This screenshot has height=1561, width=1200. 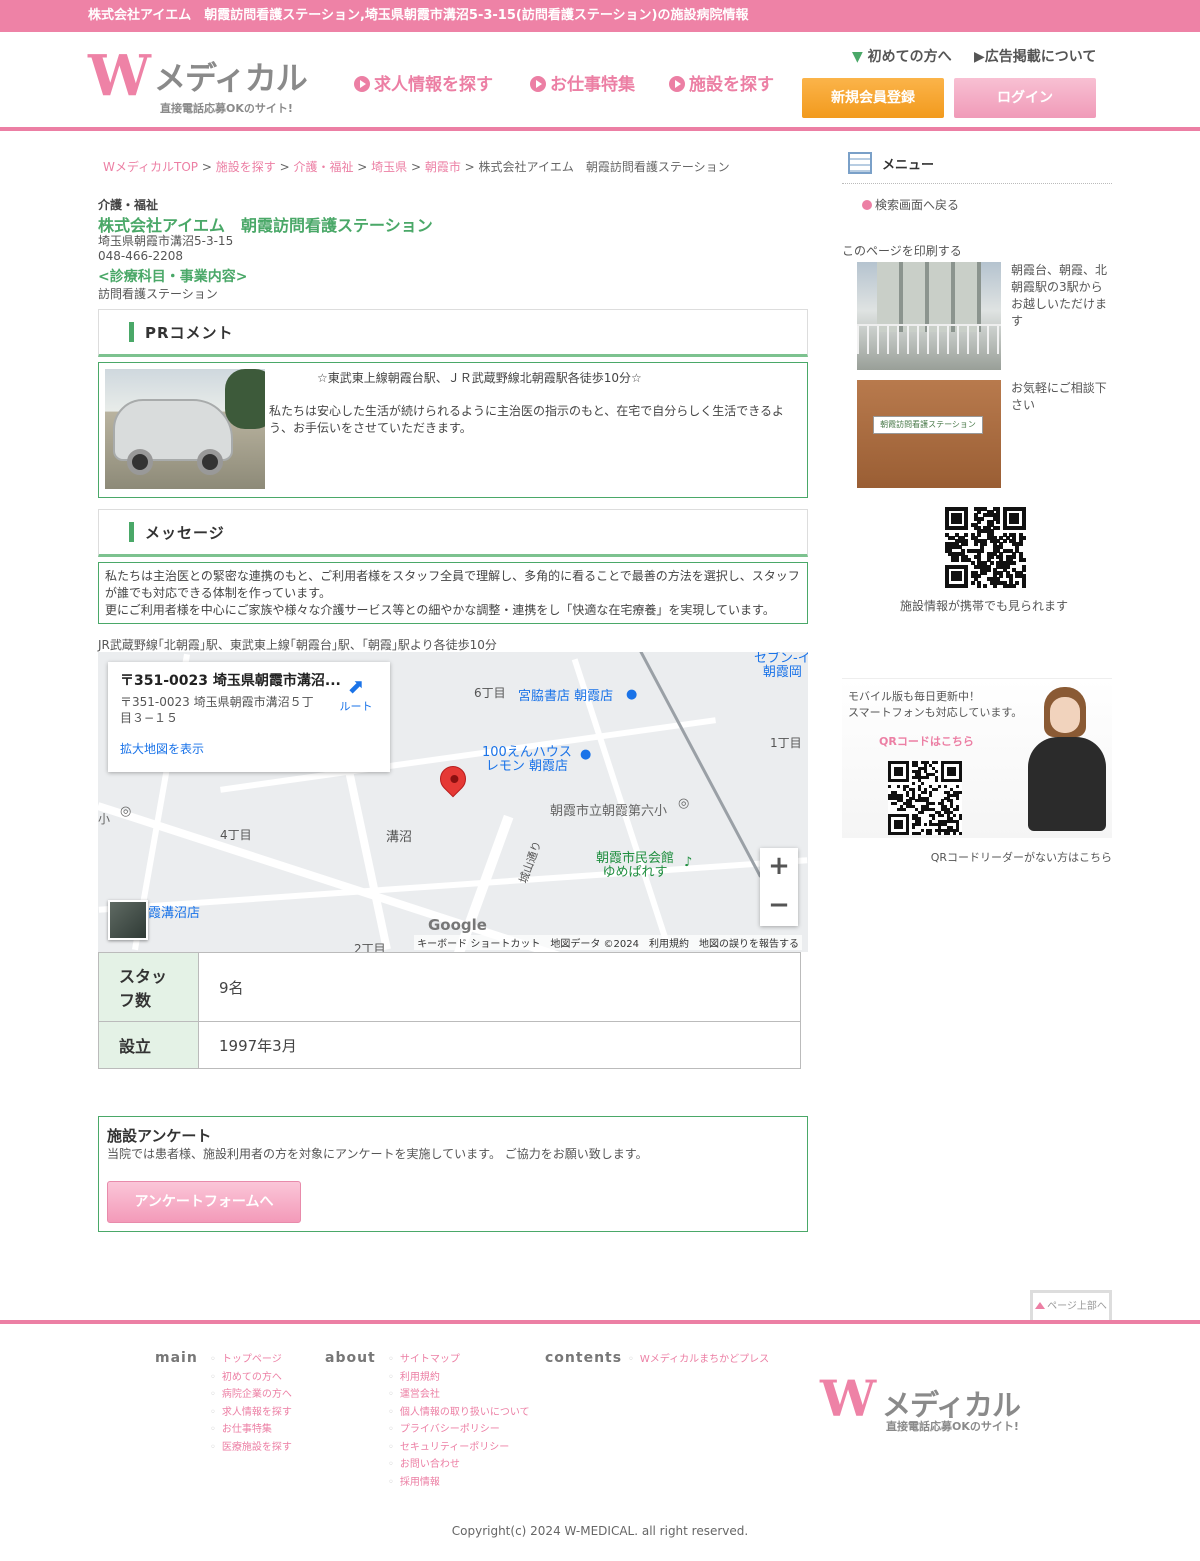 I want to click on sidebar-menu-heading: メニュー, so click(x=908, y=165).